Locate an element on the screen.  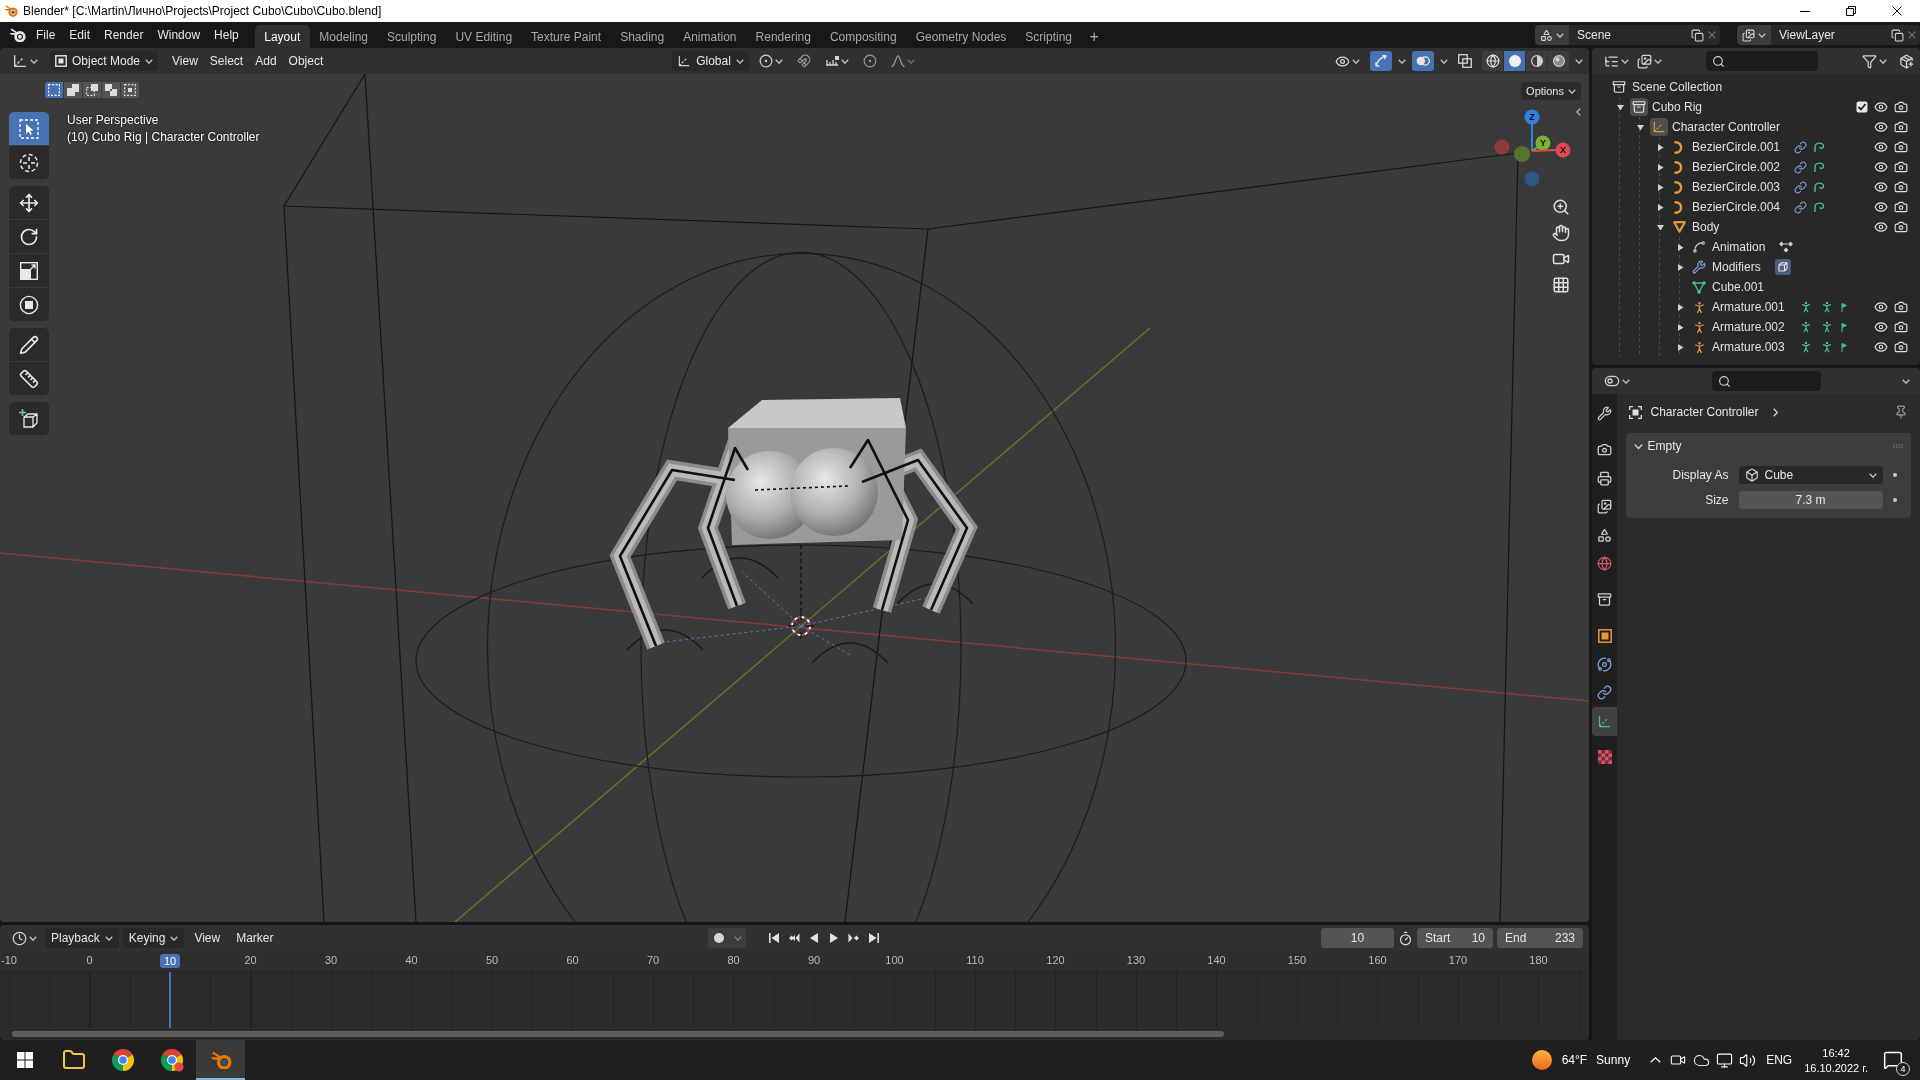
menu-item: Window is located at coordinates (179, 35).